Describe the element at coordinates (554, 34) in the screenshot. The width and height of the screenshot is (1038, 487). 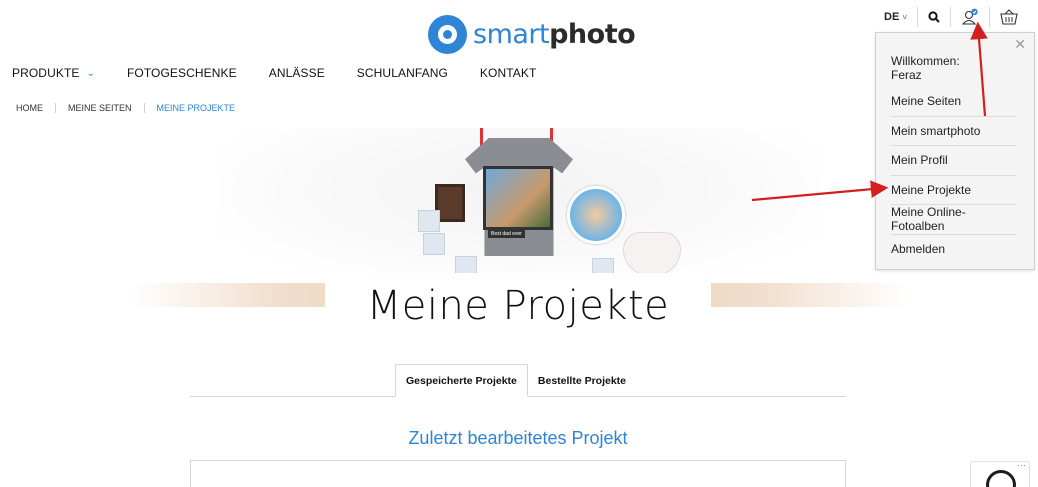
I see `logo-wordmark: smartphoto` at that location.